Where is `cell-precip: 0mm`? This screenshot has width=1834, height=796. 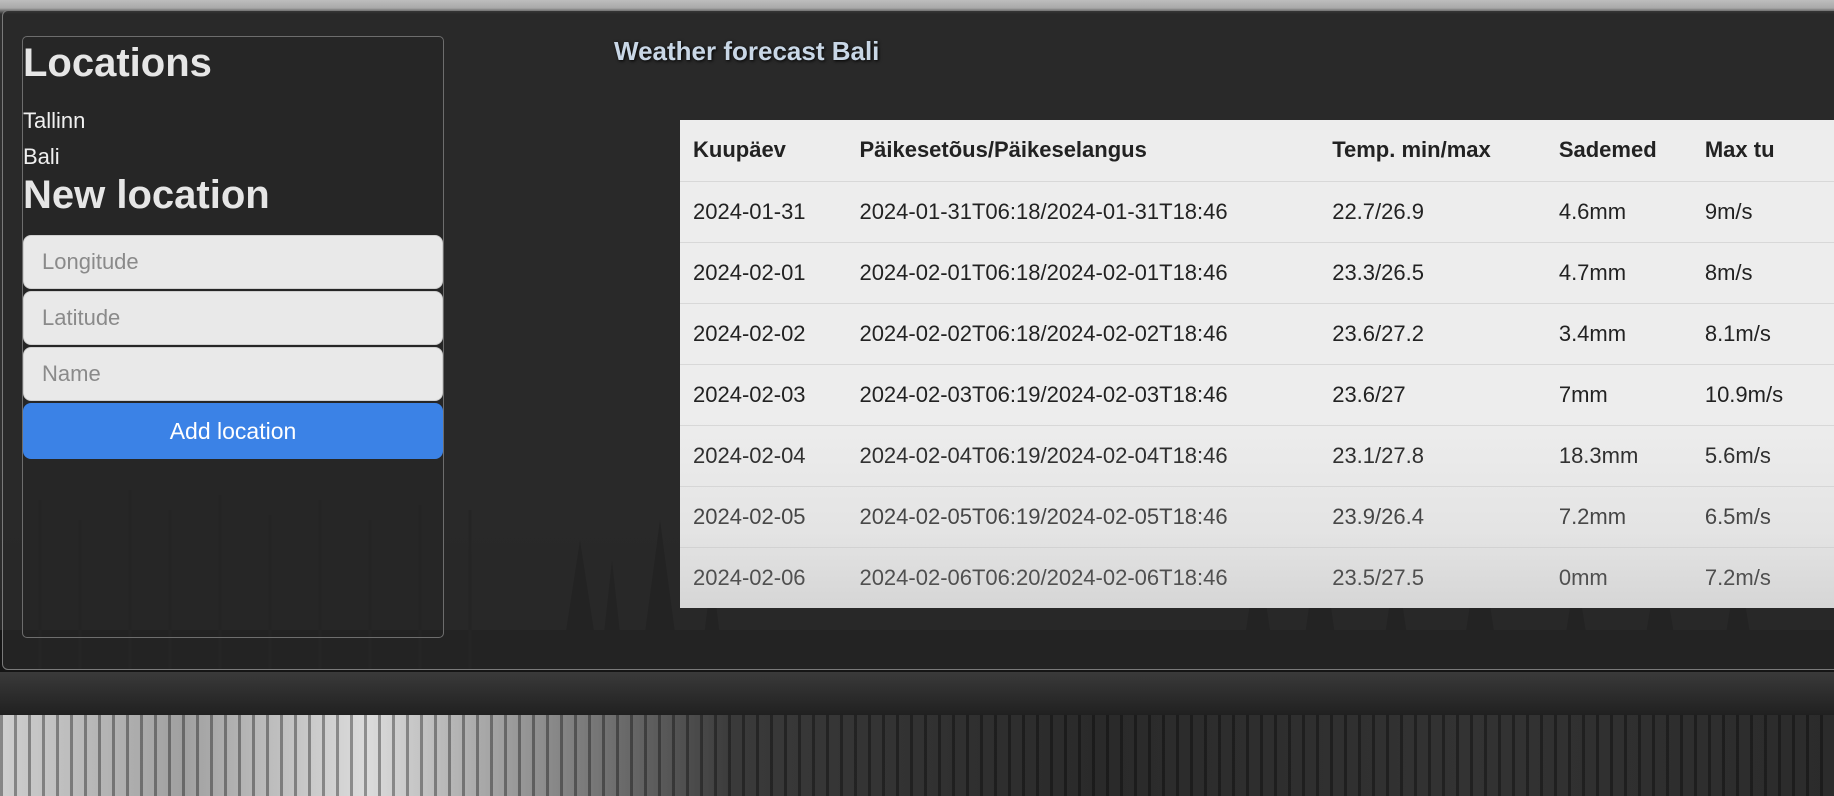
cell-precip: 0mm is located at coordinates (1618, 577).